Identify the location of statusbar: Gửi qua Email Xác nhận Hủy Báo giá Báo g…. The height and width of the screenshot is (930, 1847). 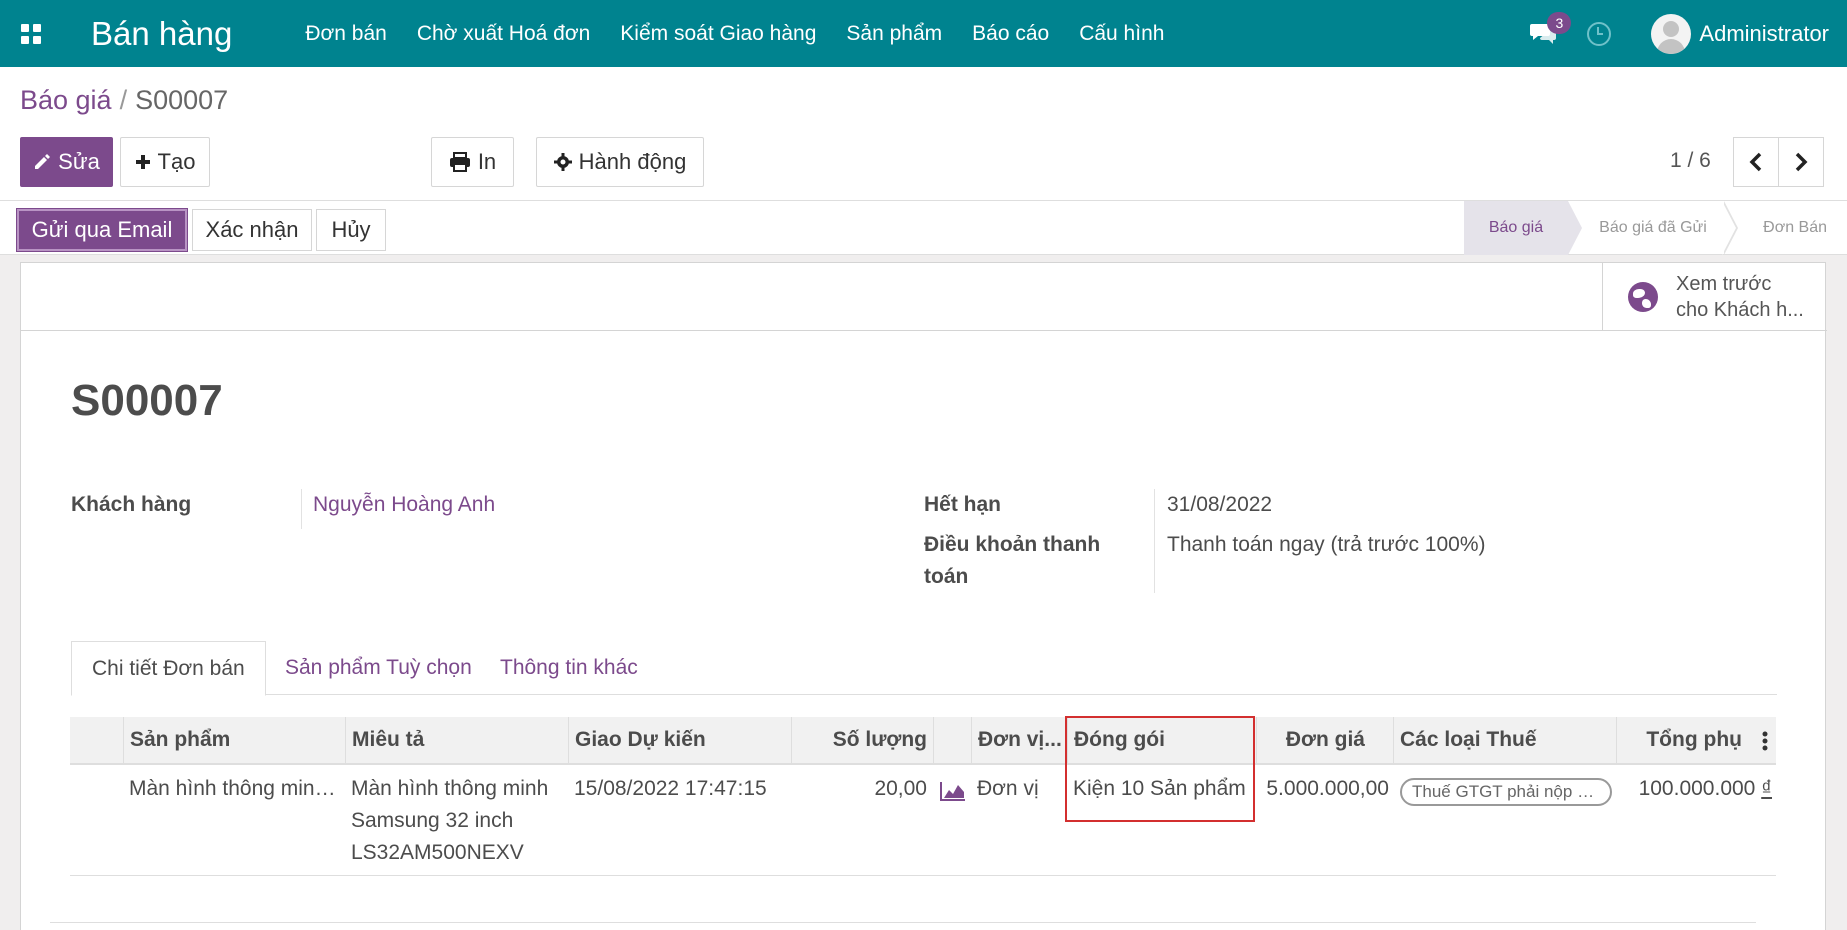
(923, 228).